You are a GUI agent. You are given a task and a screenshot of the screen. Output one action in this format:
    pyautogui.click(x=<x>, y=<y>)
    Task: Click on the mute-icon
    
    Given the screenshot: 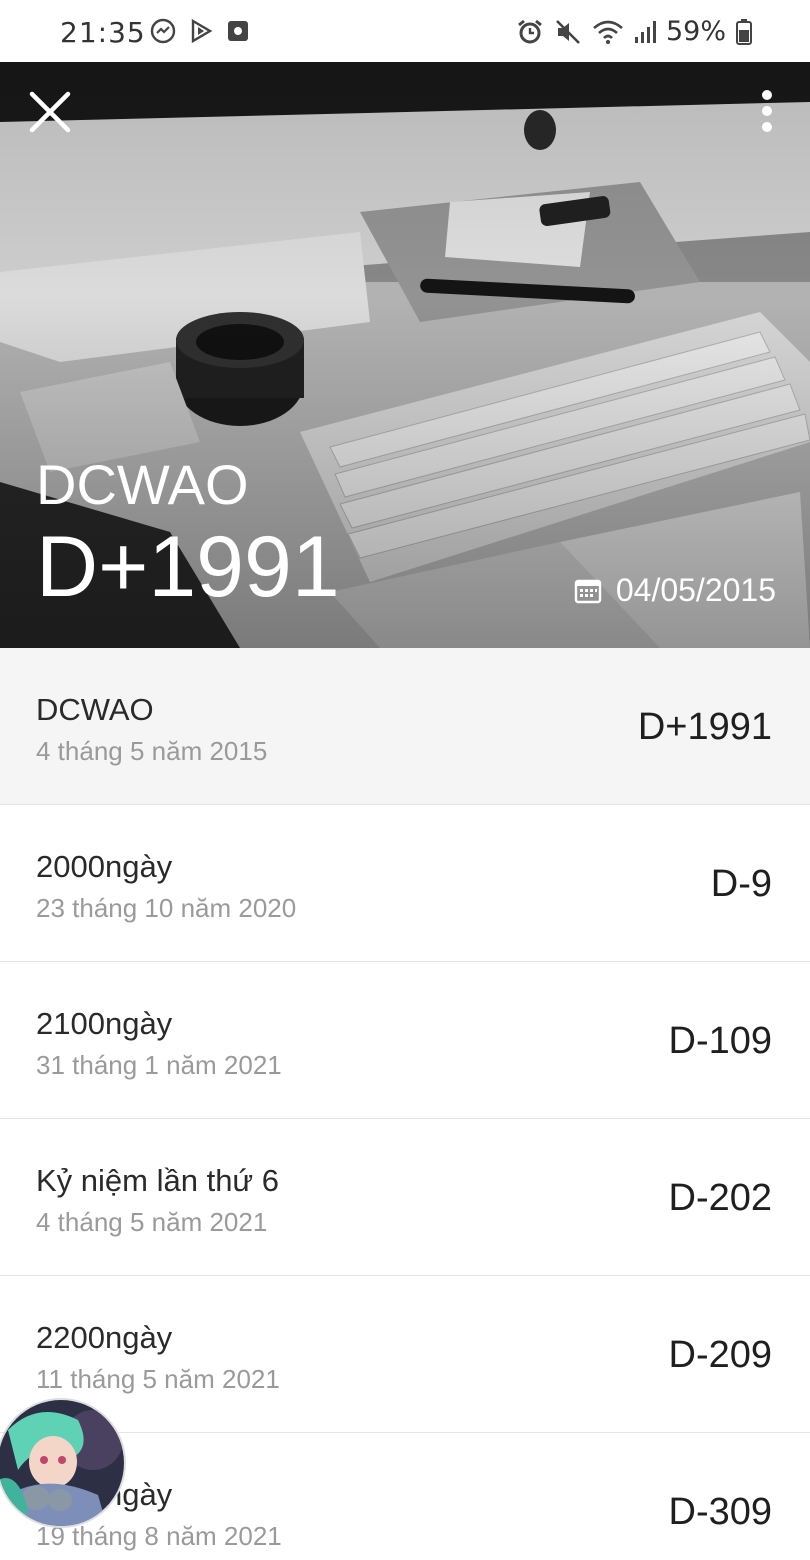 What is the action you would take?
    pyautogui.click(x=568, y=31)
    